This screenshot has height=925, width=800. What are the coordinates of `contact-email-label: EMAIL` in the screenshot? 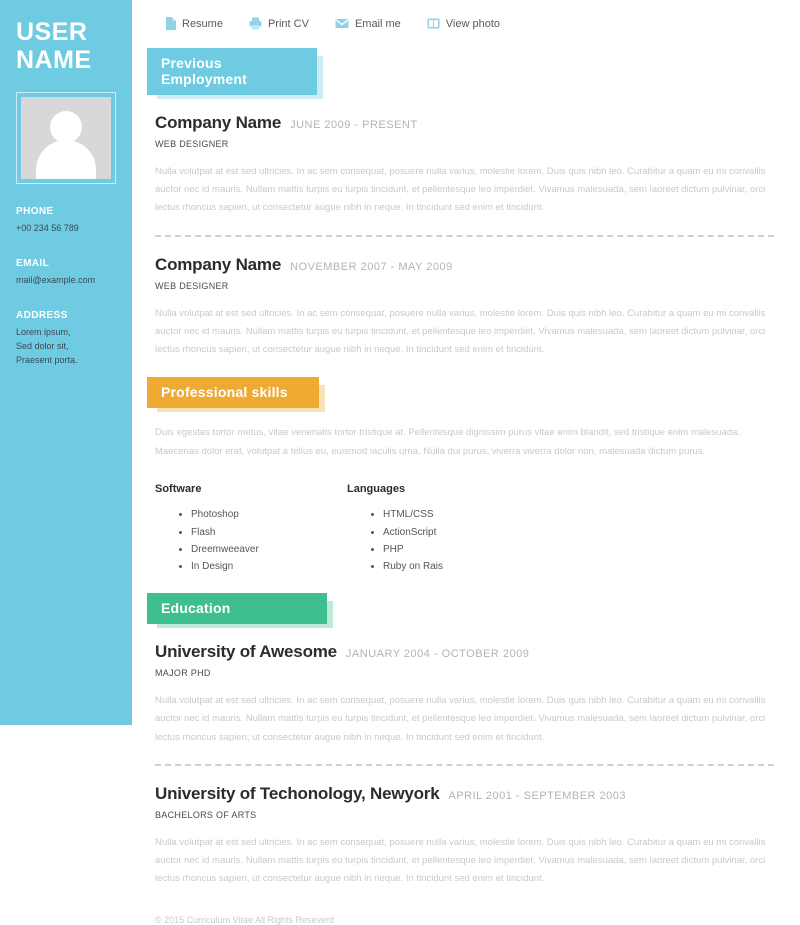 It's located at (33, 263).